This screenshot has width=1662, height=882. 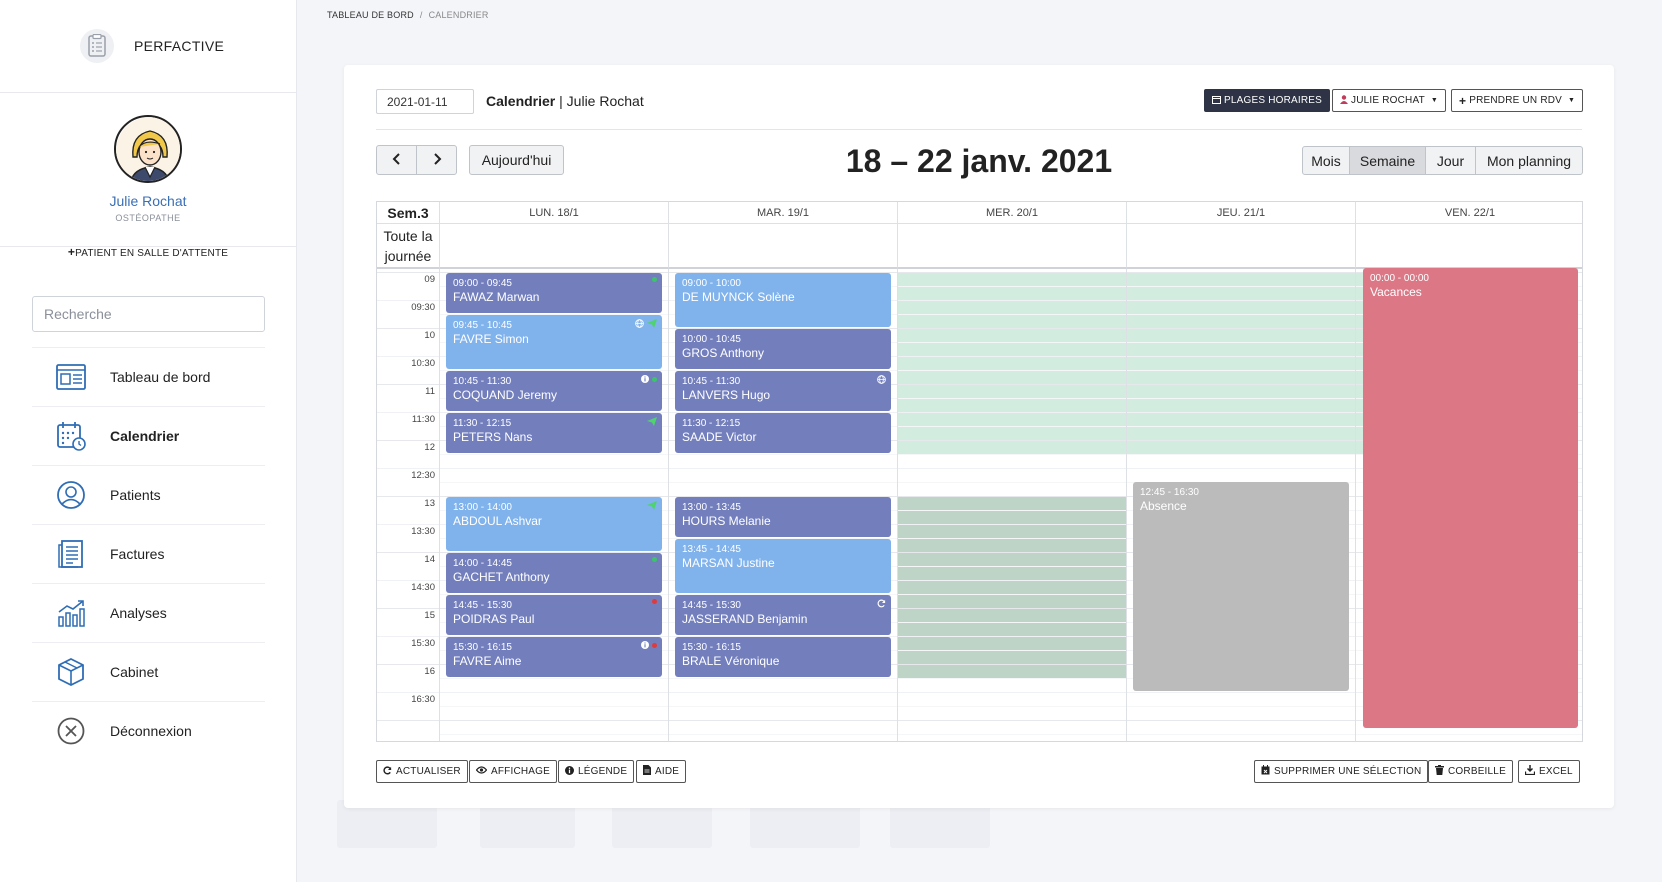 What do you see at coordinates (148, 149) in the screenshot?
I see `avatar` at bounding box center [148, 149].